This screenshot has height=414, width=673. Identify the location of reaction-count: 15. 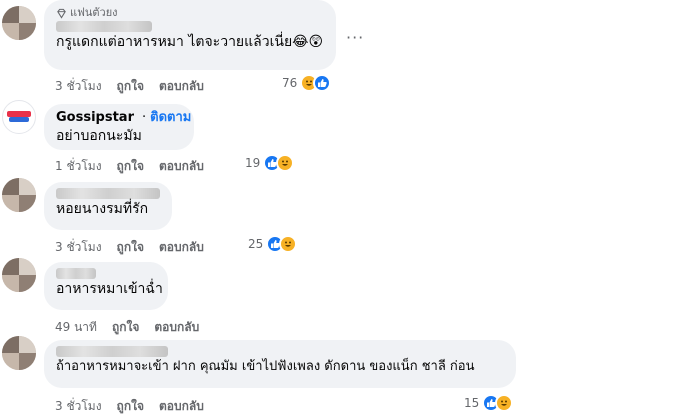
(472, 403).